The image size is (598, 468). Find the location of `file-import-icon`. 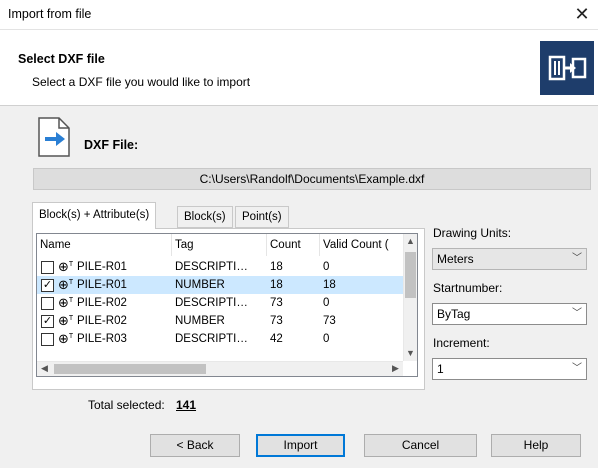

file-import-icon is located at coordinates (54, 137).